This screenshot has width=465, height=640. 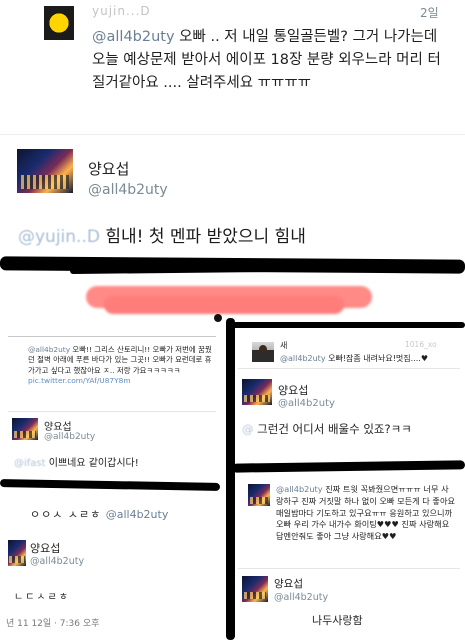 What do you see at coordinates (42, 597) in the screenshot?
I see `reply-text: ㄴㄷㅅㄹㅎ` at bounding box center [42, 597].